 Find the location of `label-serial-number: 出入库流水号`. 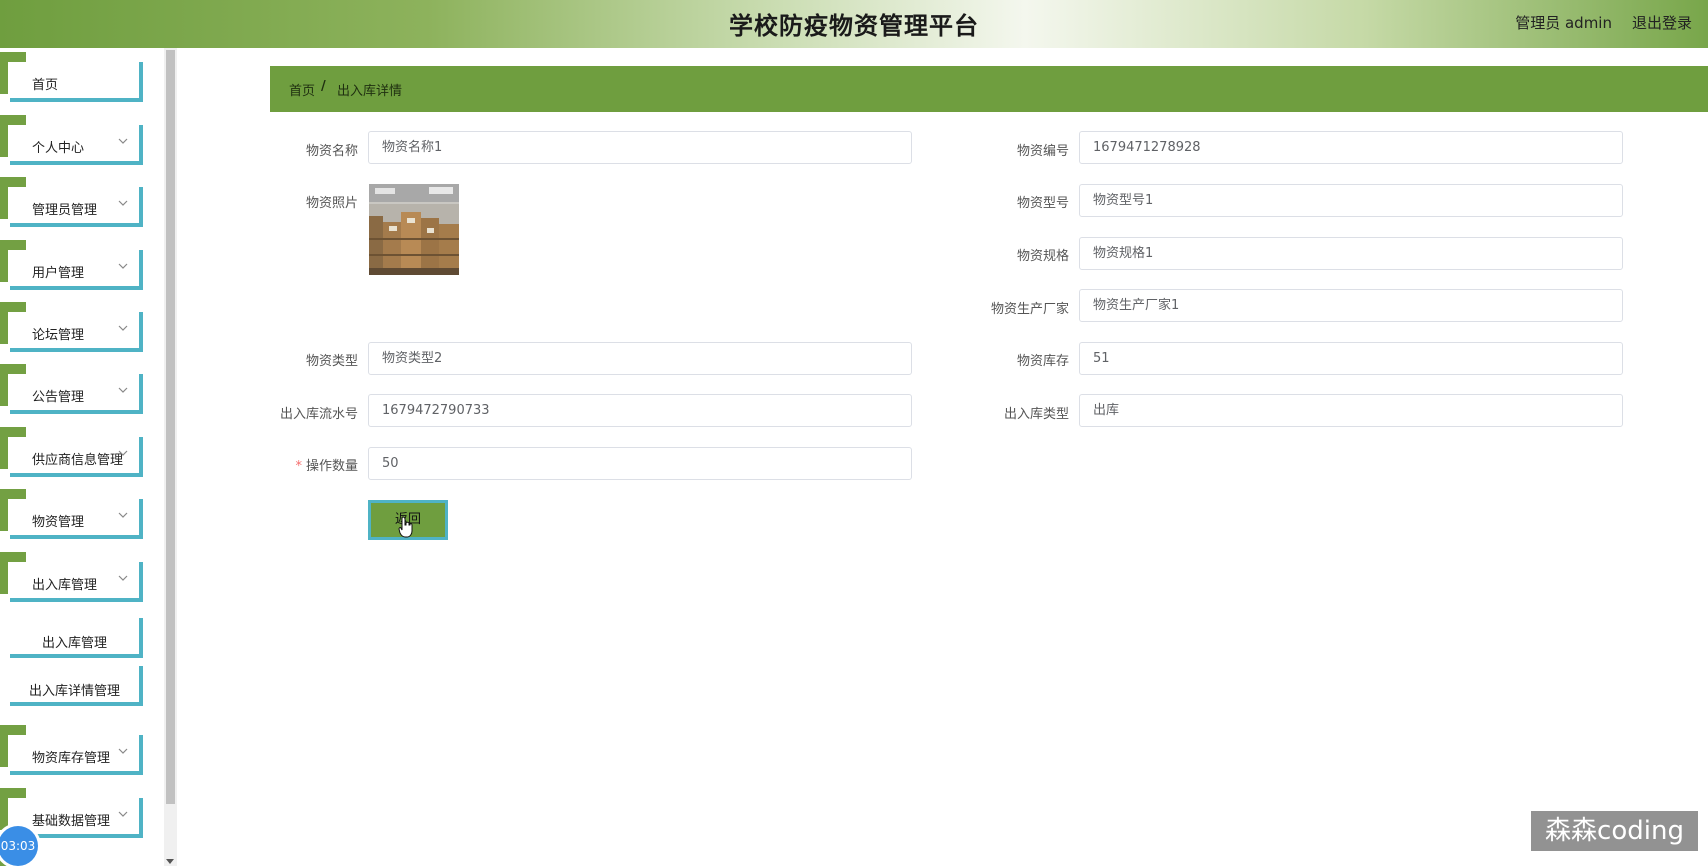

label-serial-number: 出入库流水号 is located at coordinates (318, 414).